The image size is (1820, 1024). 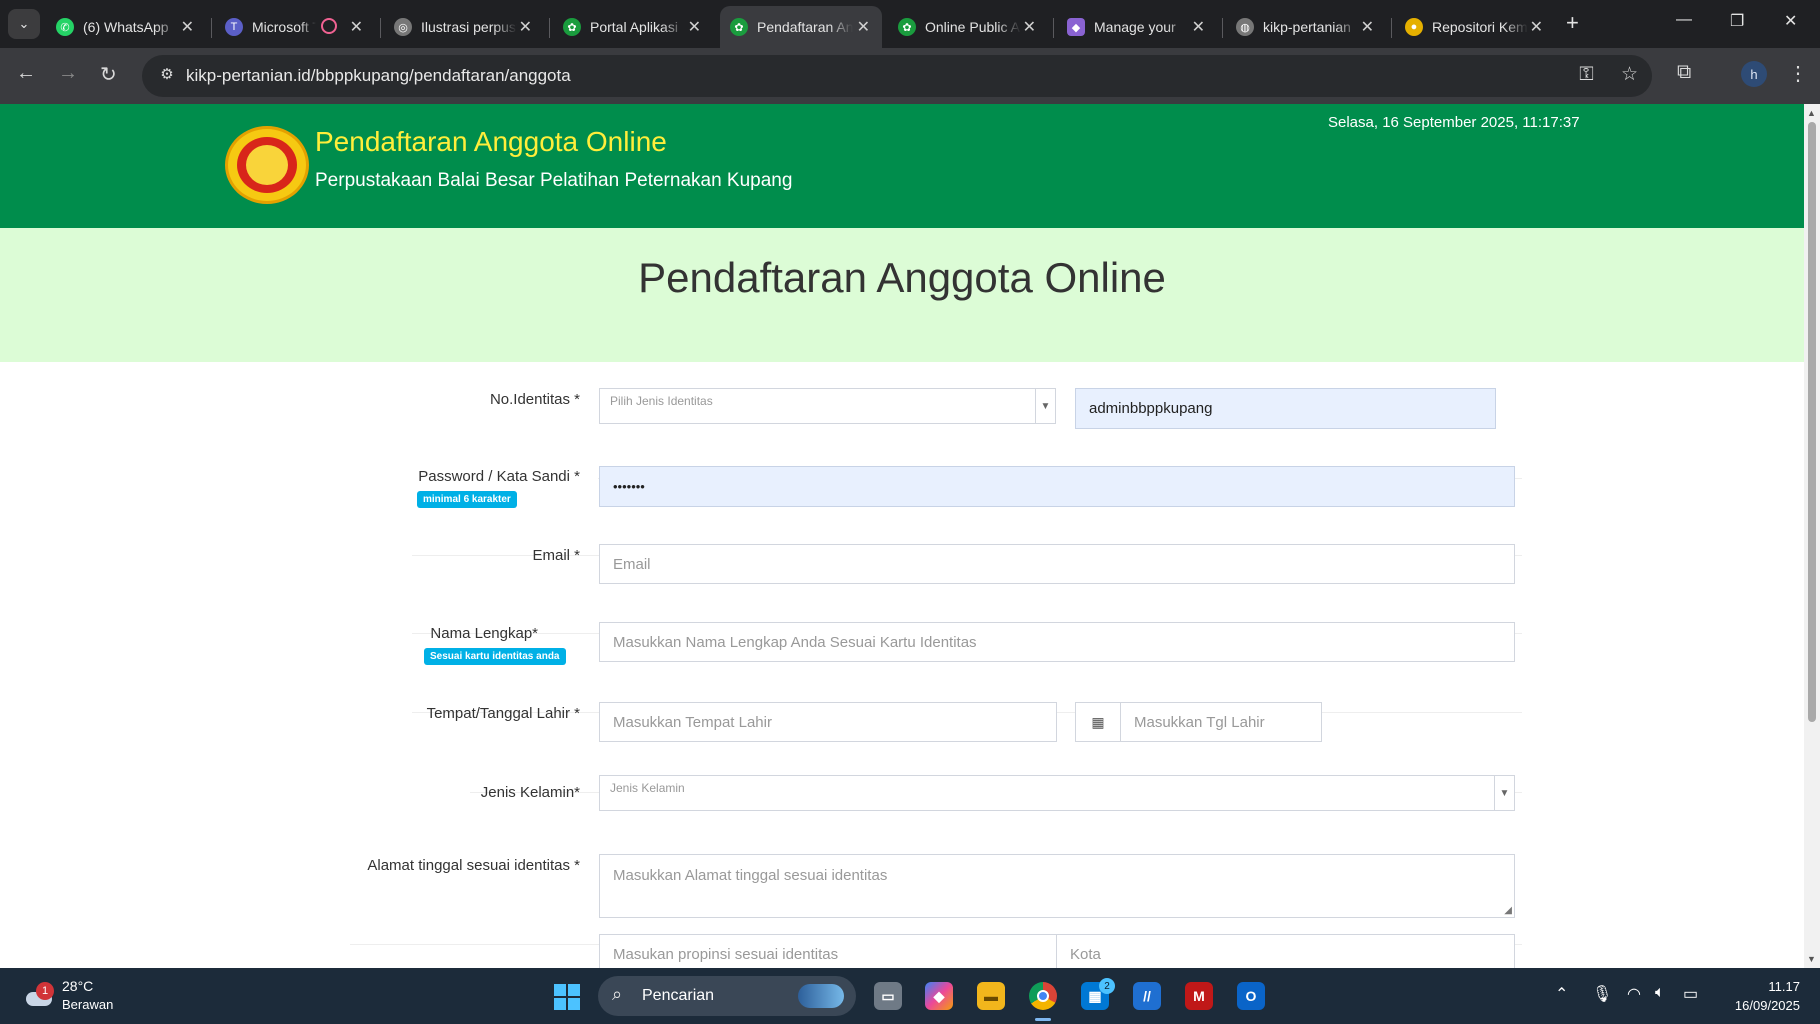 What do you see at coordinates (329, 26) in the screenshot?
I see `recording-icon` at bounding box center [329, 26].